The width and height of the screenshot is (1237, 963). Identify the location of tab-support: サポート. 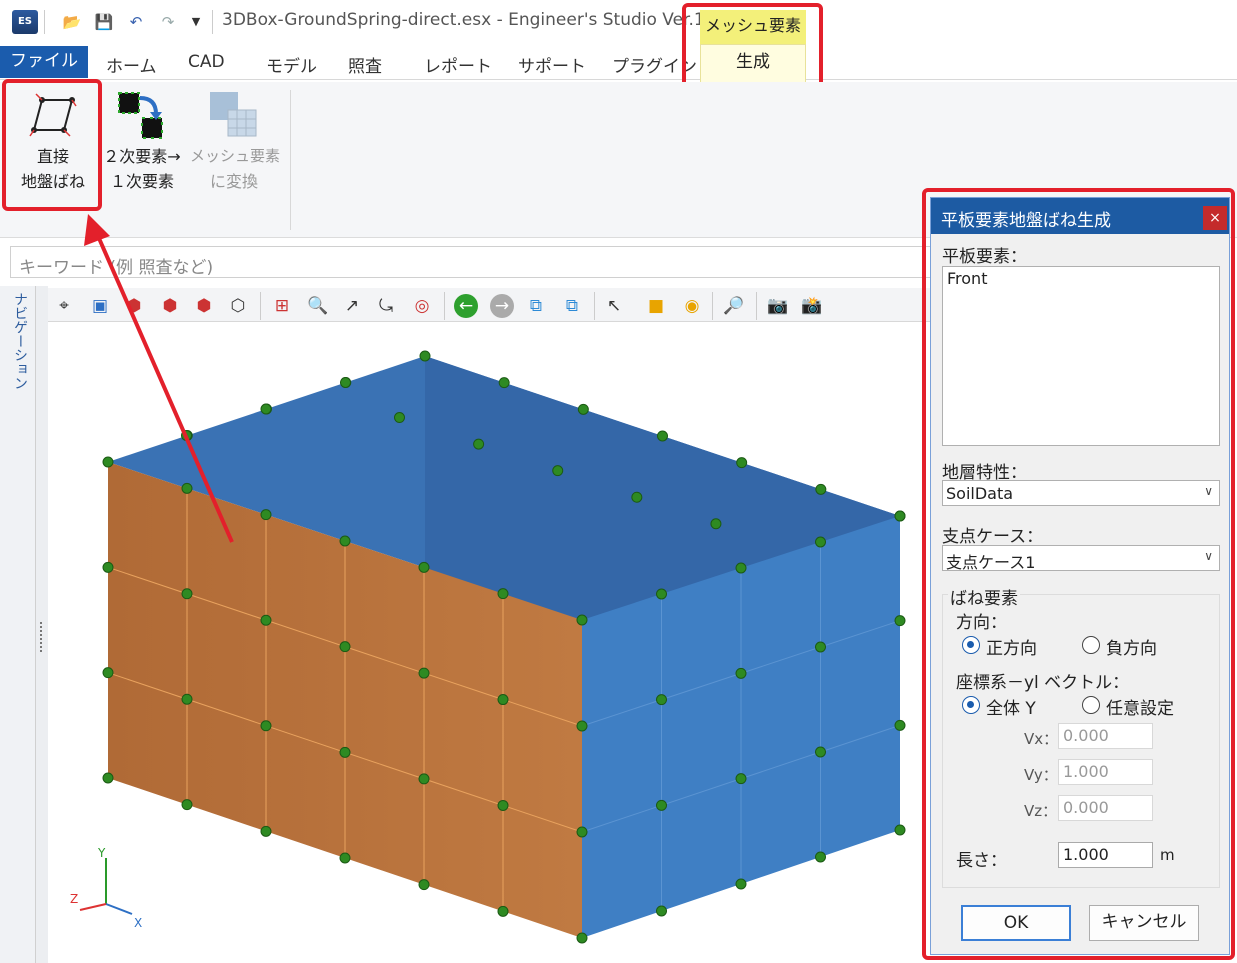
(552, 64).